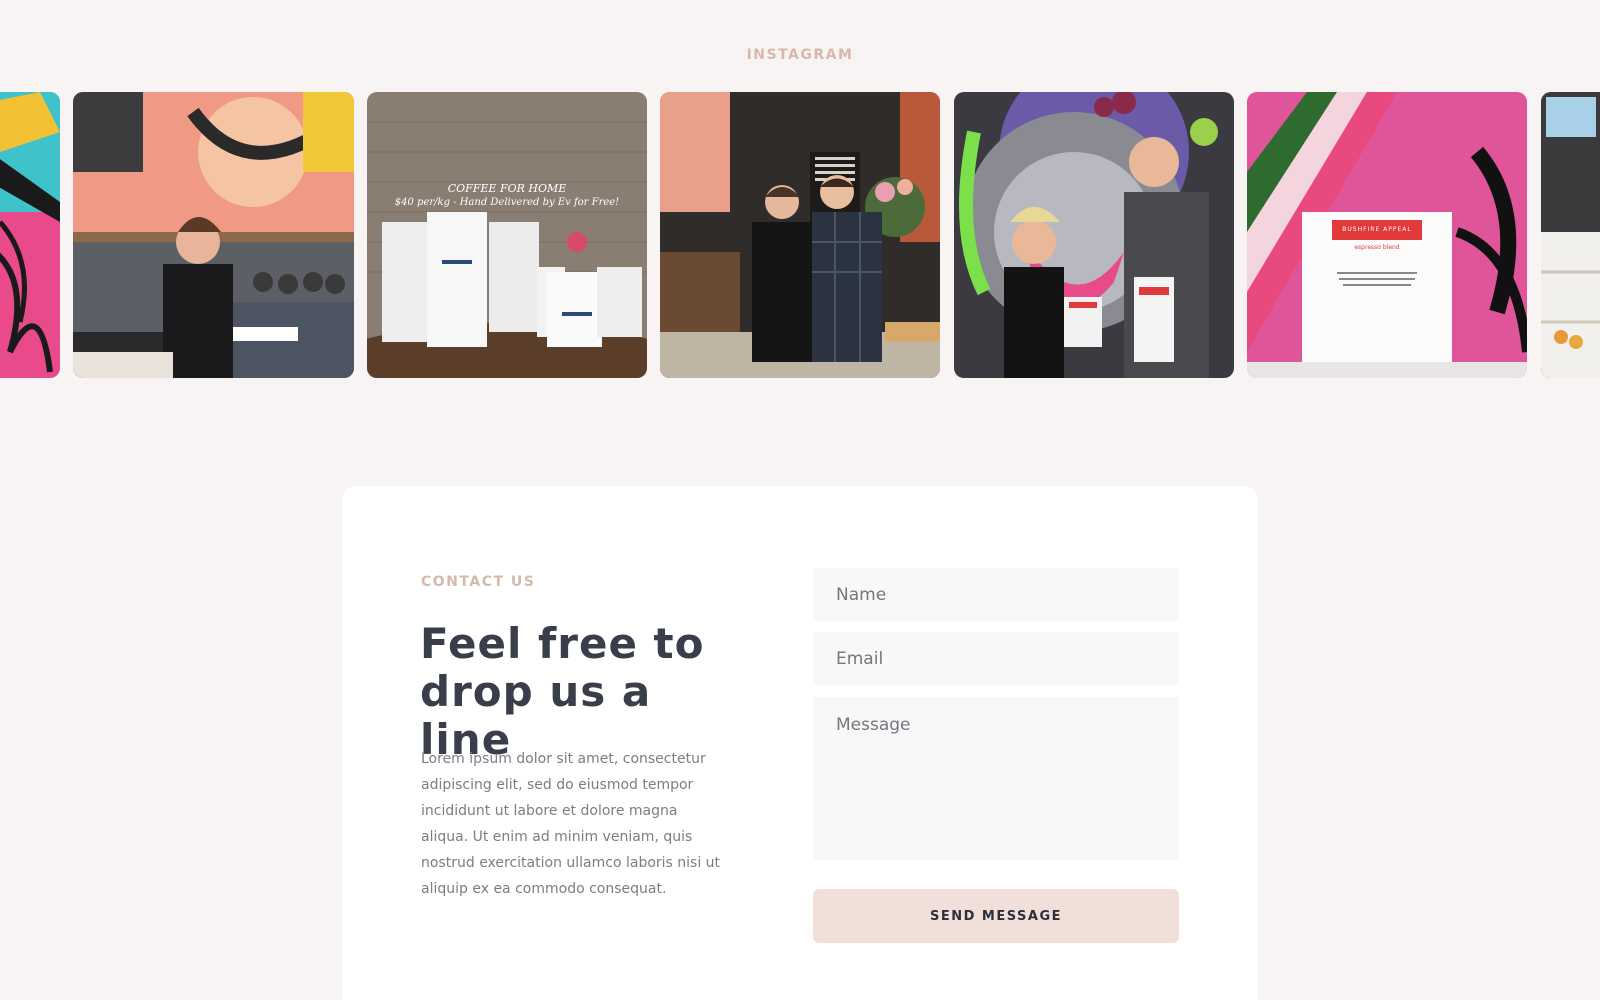 This screenshot has width=1600, height=1000. I want to click on instagram-post-barista, so click(213, 235).